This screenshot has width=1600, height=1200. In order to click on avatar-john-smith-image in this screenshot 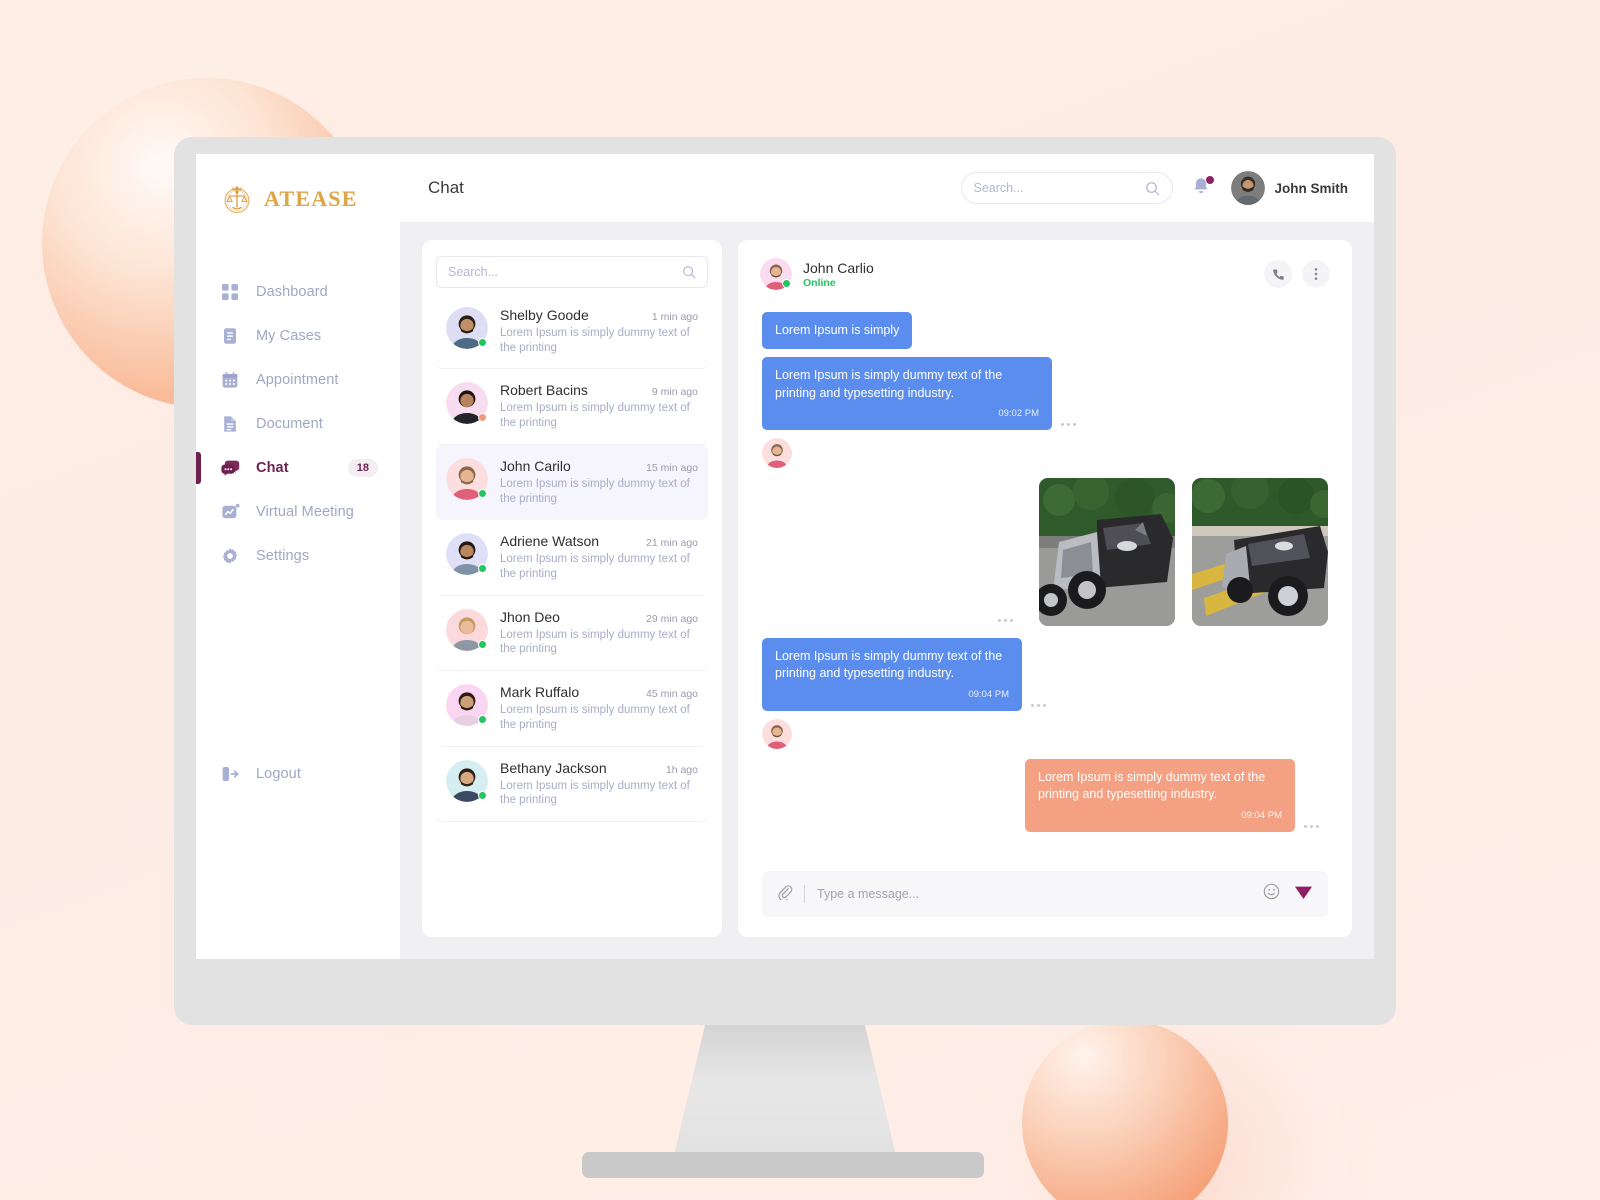, I will do `click(1247, 188)`.